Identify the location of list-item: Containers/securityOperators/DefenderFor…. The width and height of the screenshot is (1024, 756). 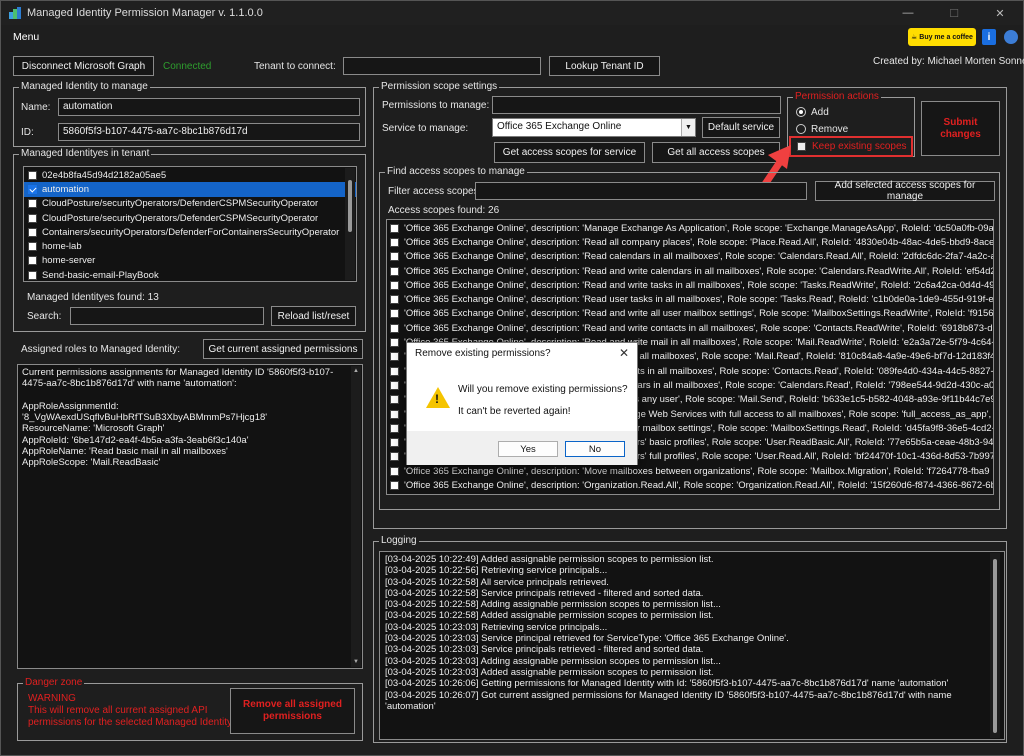
(190, 232).